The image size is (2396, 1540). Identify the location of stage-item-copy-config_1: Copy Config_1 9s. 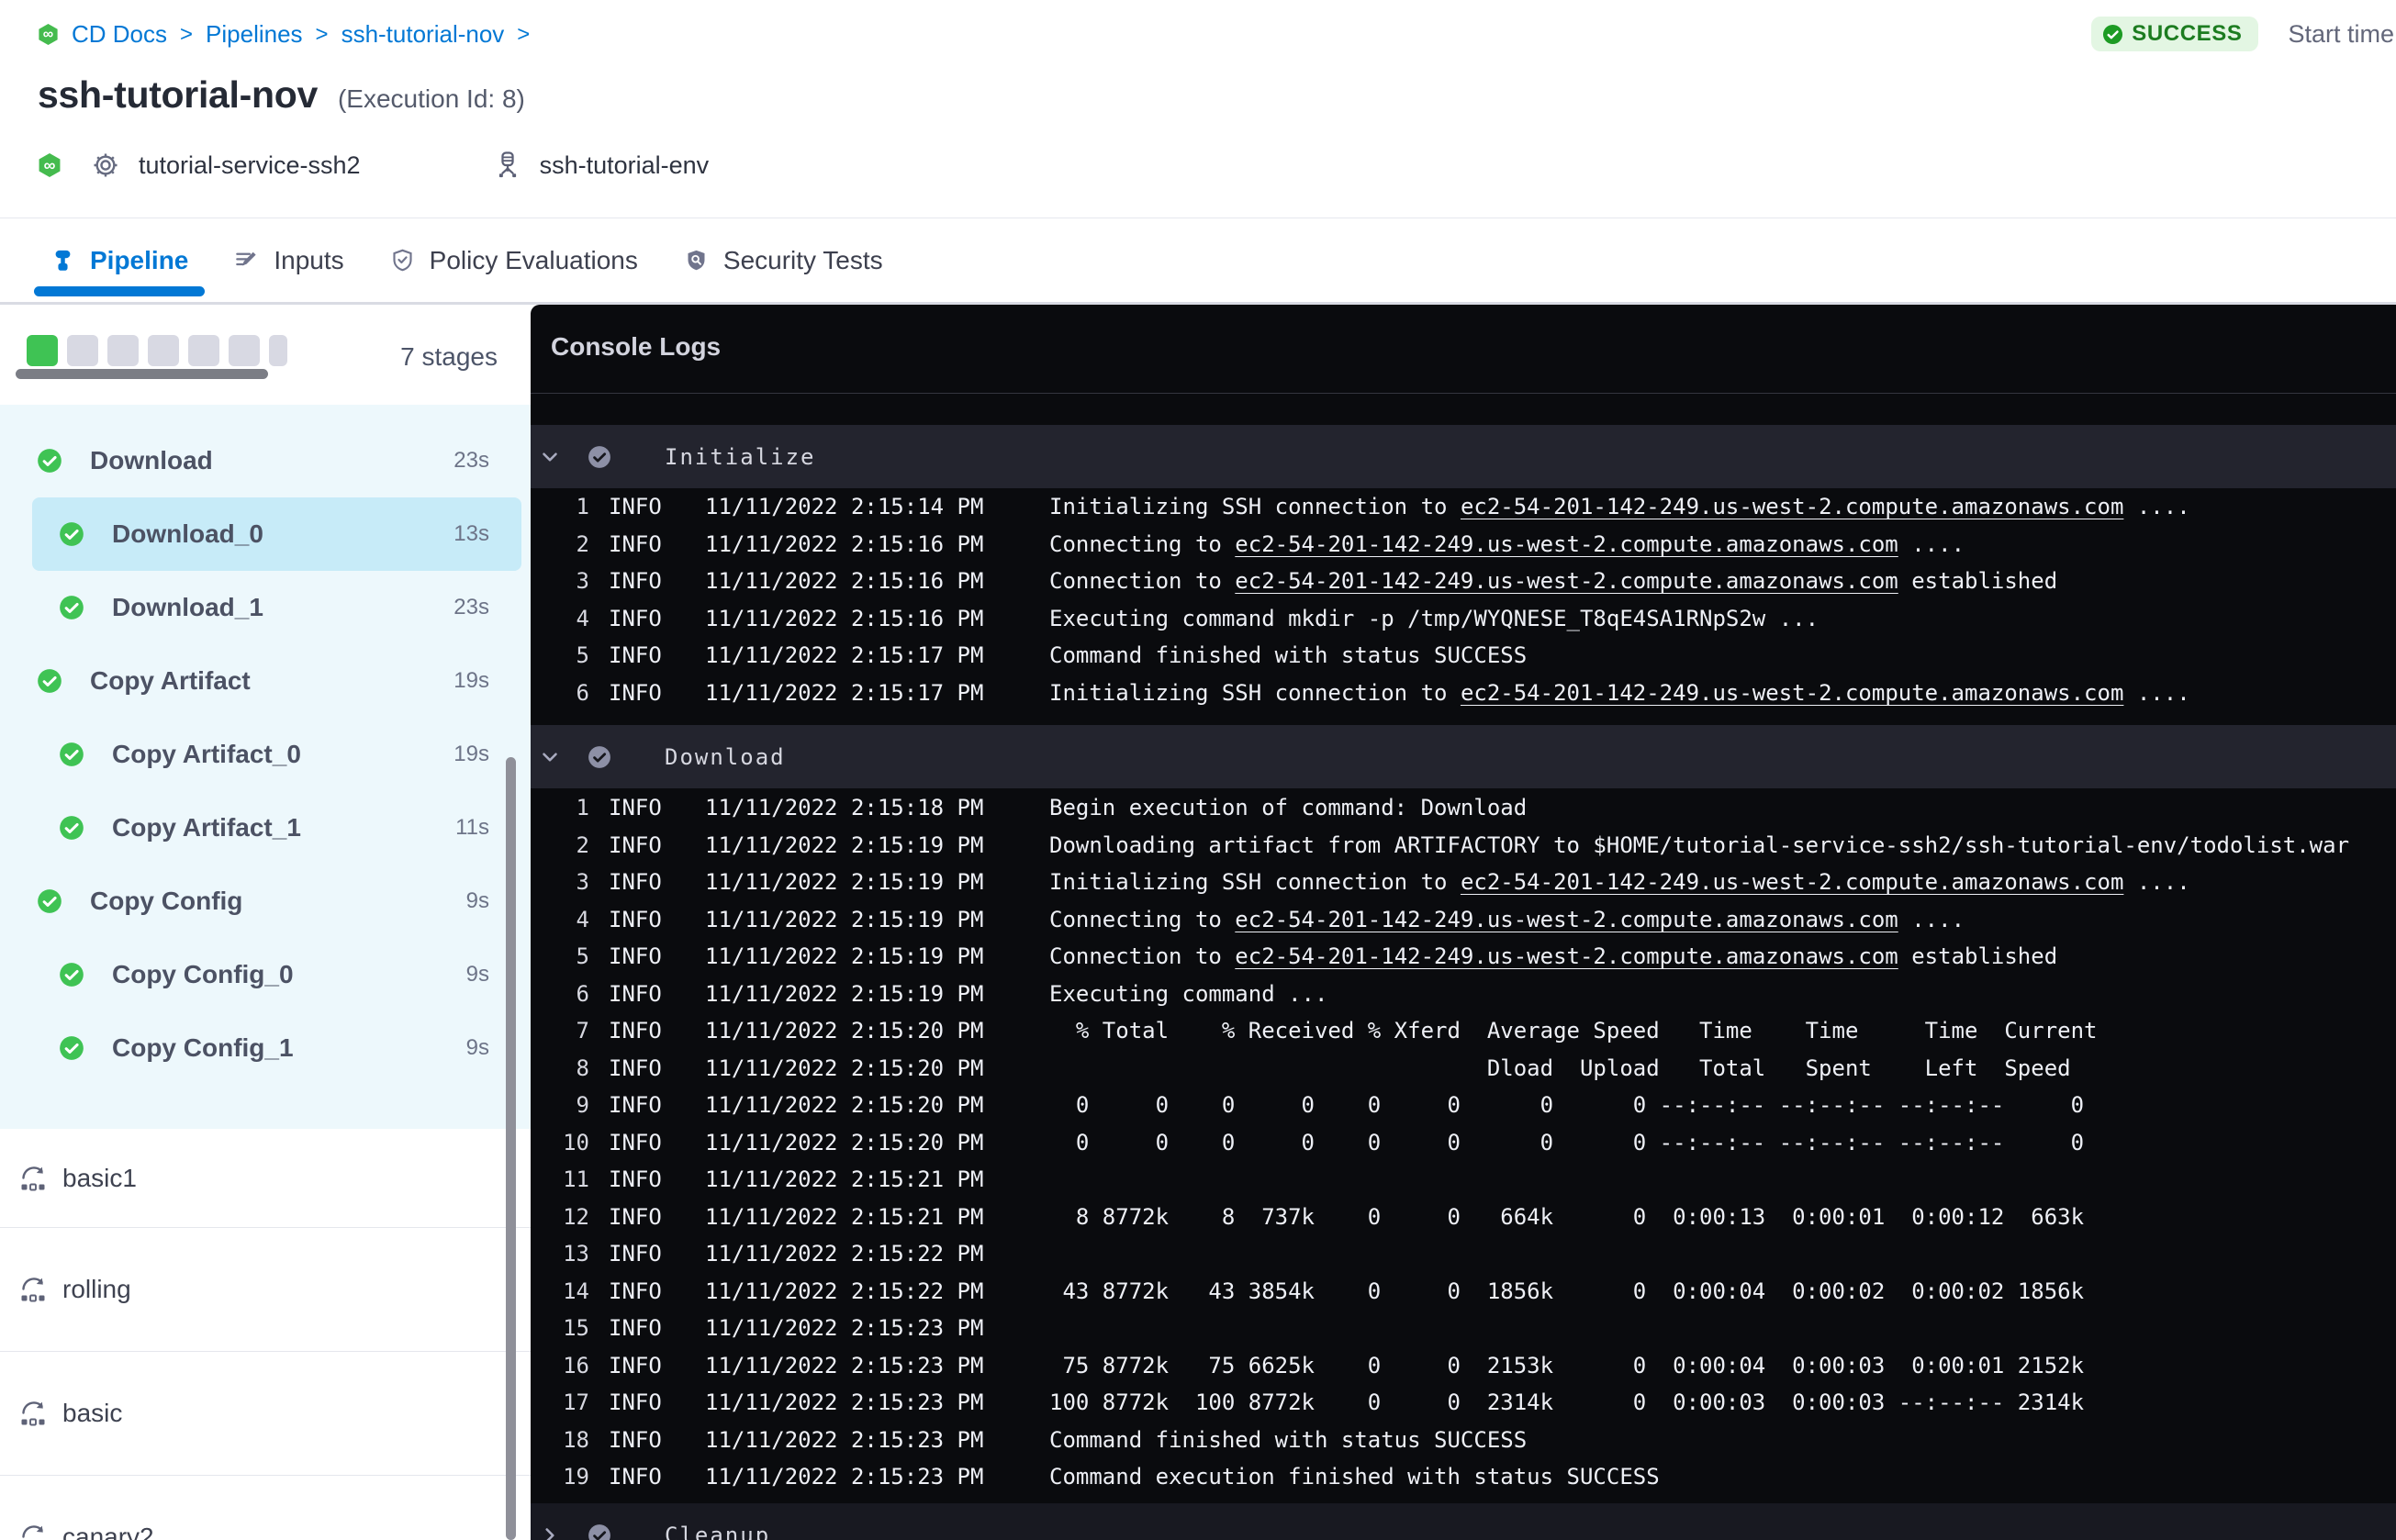
(266, 1048).